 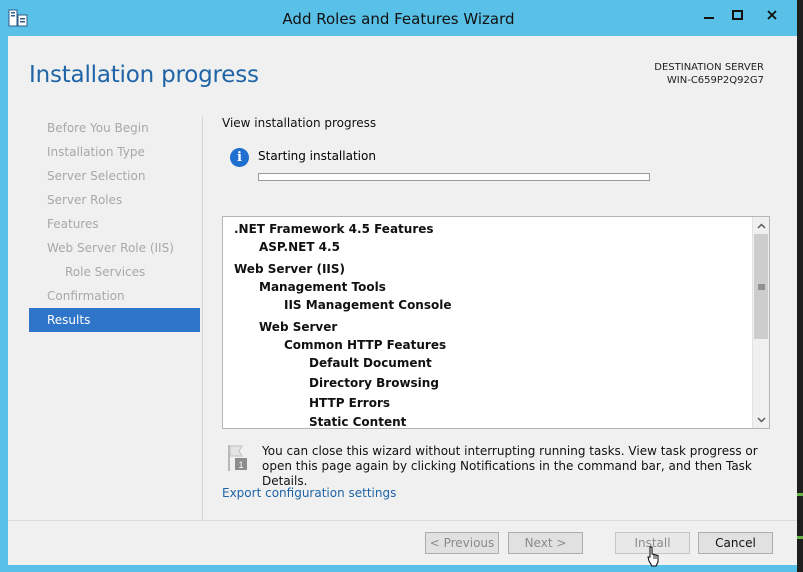 I want to click on scroll-up-button, so click(x=761, y=225).